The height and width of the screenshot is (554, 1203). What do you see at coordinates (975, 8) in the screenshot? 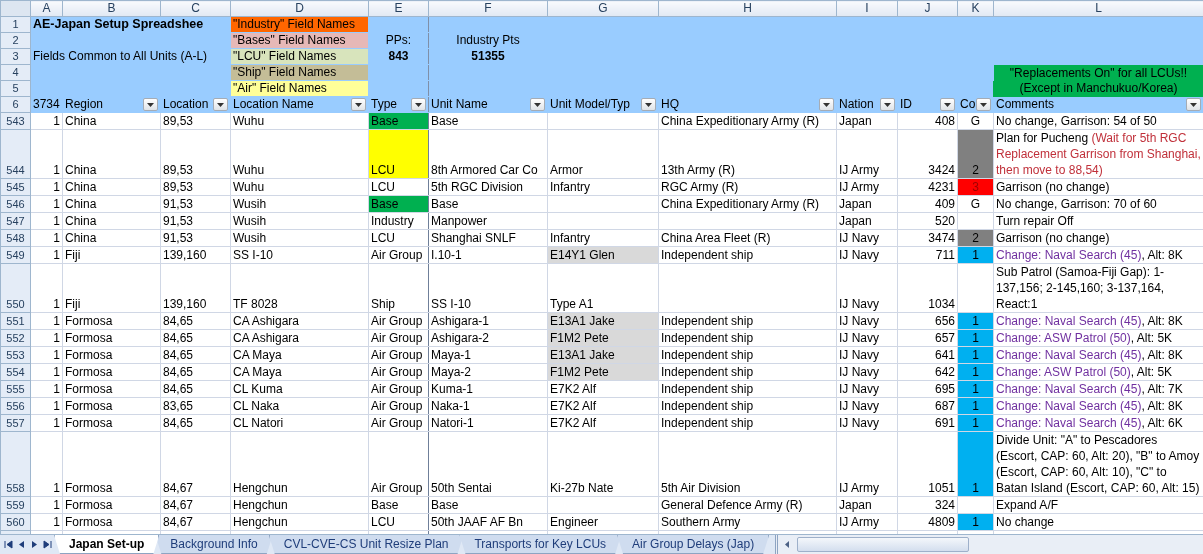
I see `column-header: K` at bounding box center [975, 8].